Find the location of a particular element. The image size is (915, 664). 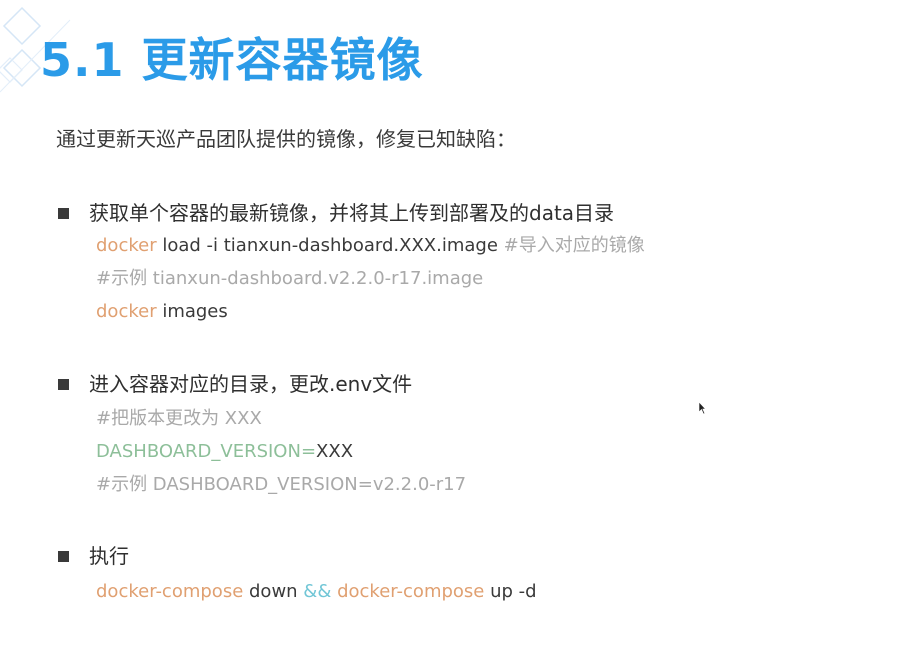

code-line-comment: #把版本更改为 XXX is located at coordinates (179, 419).